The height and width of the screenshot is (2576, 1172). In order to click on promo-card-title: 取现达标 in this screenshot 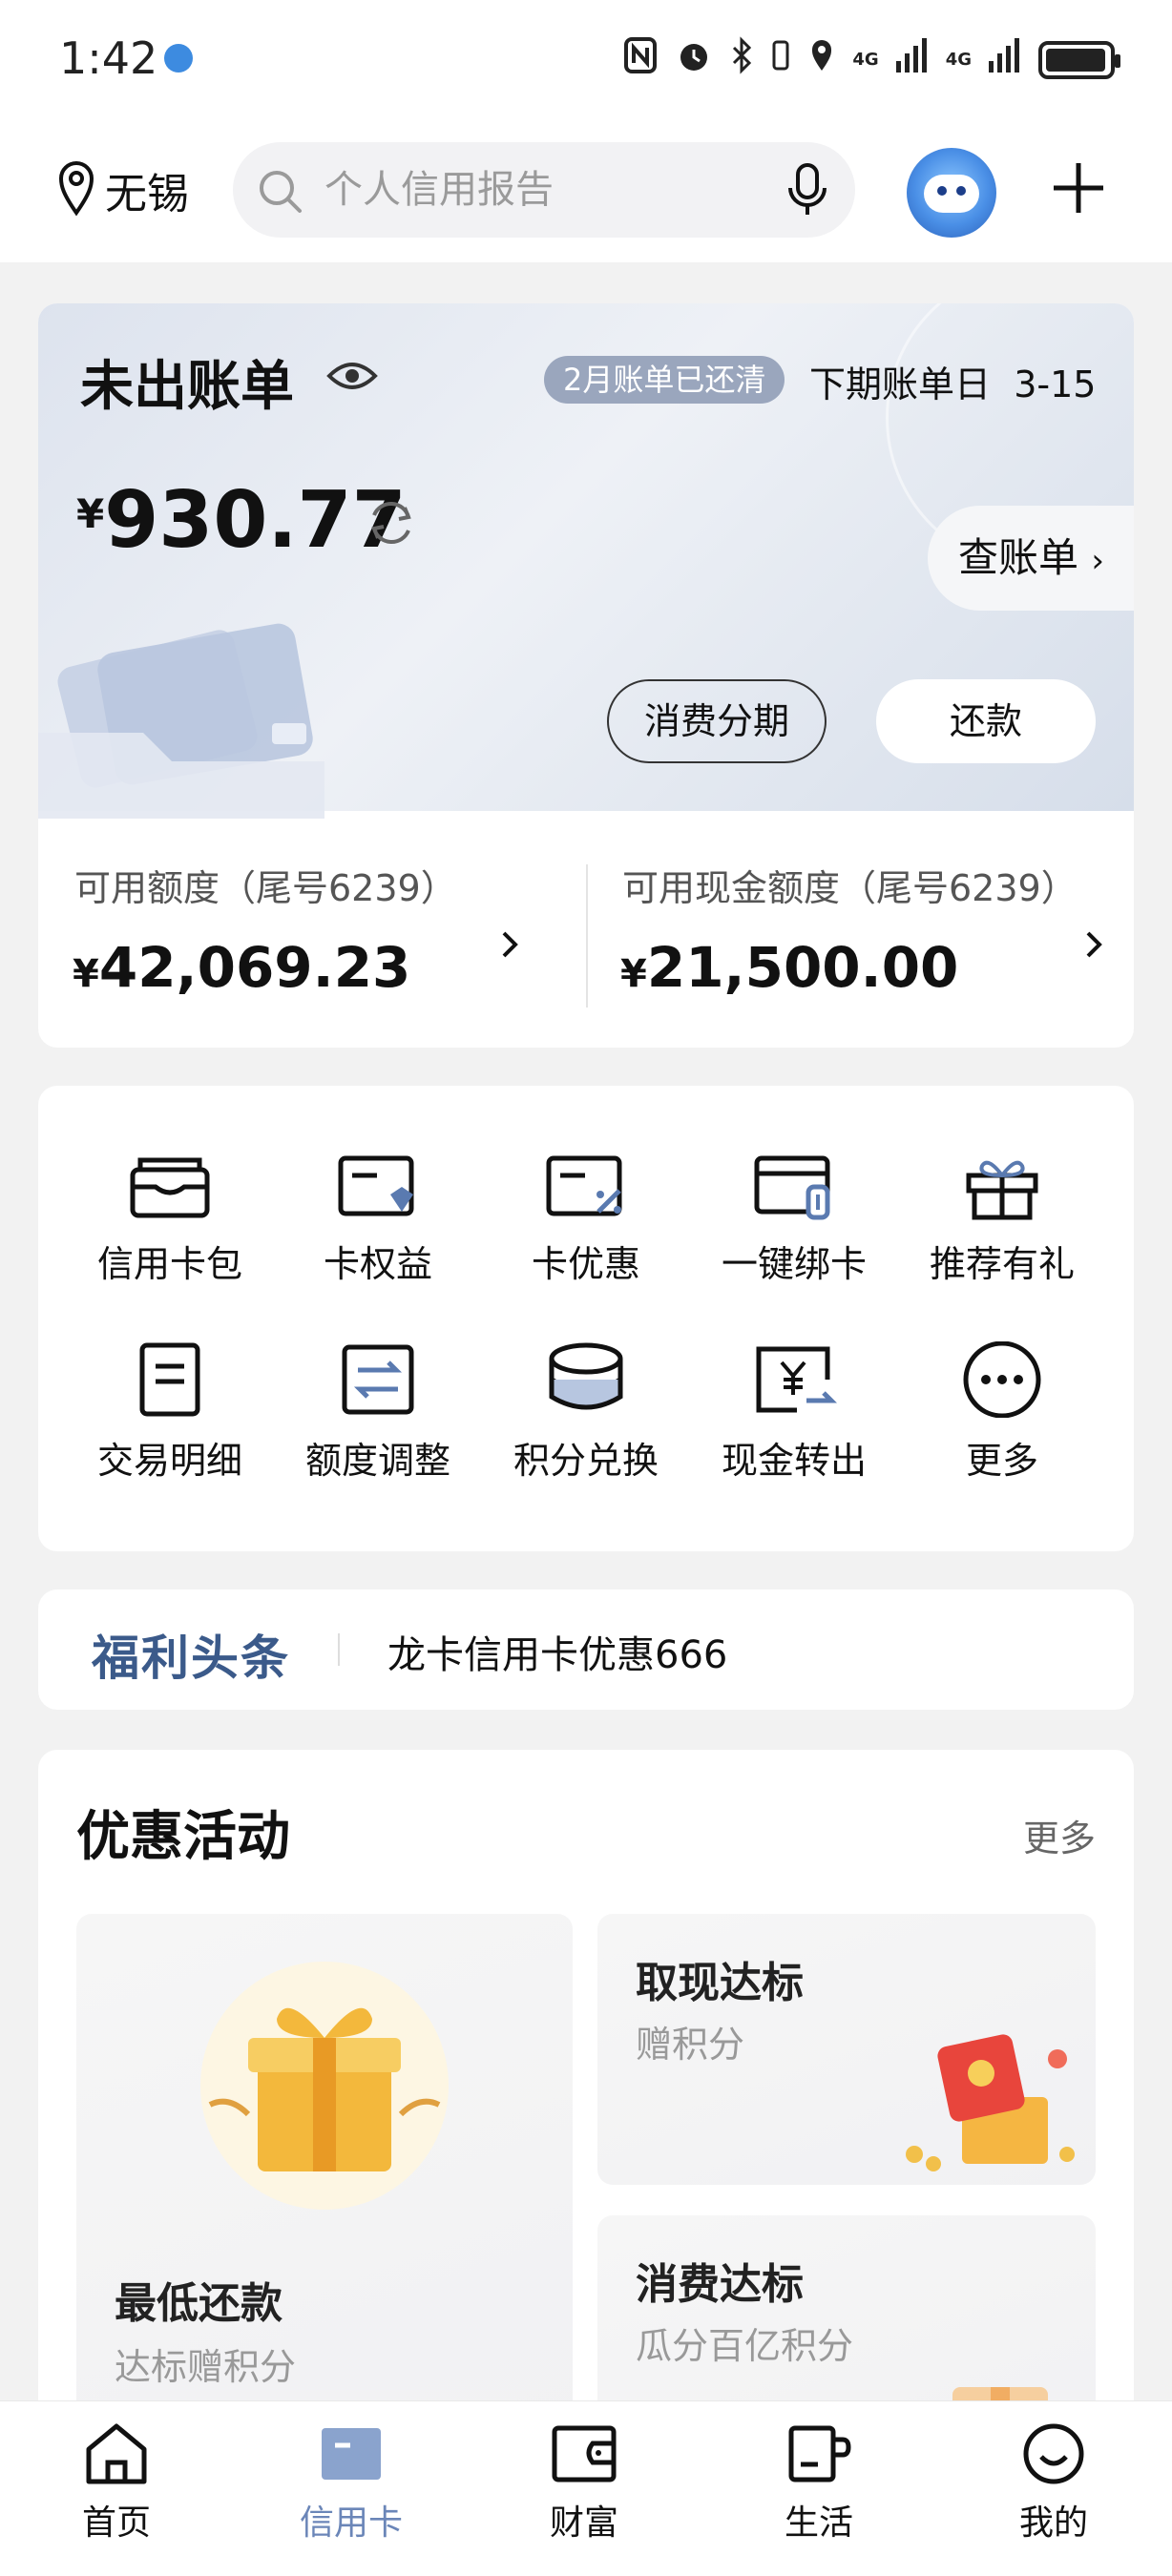, I will do `click(720, 1983)`.